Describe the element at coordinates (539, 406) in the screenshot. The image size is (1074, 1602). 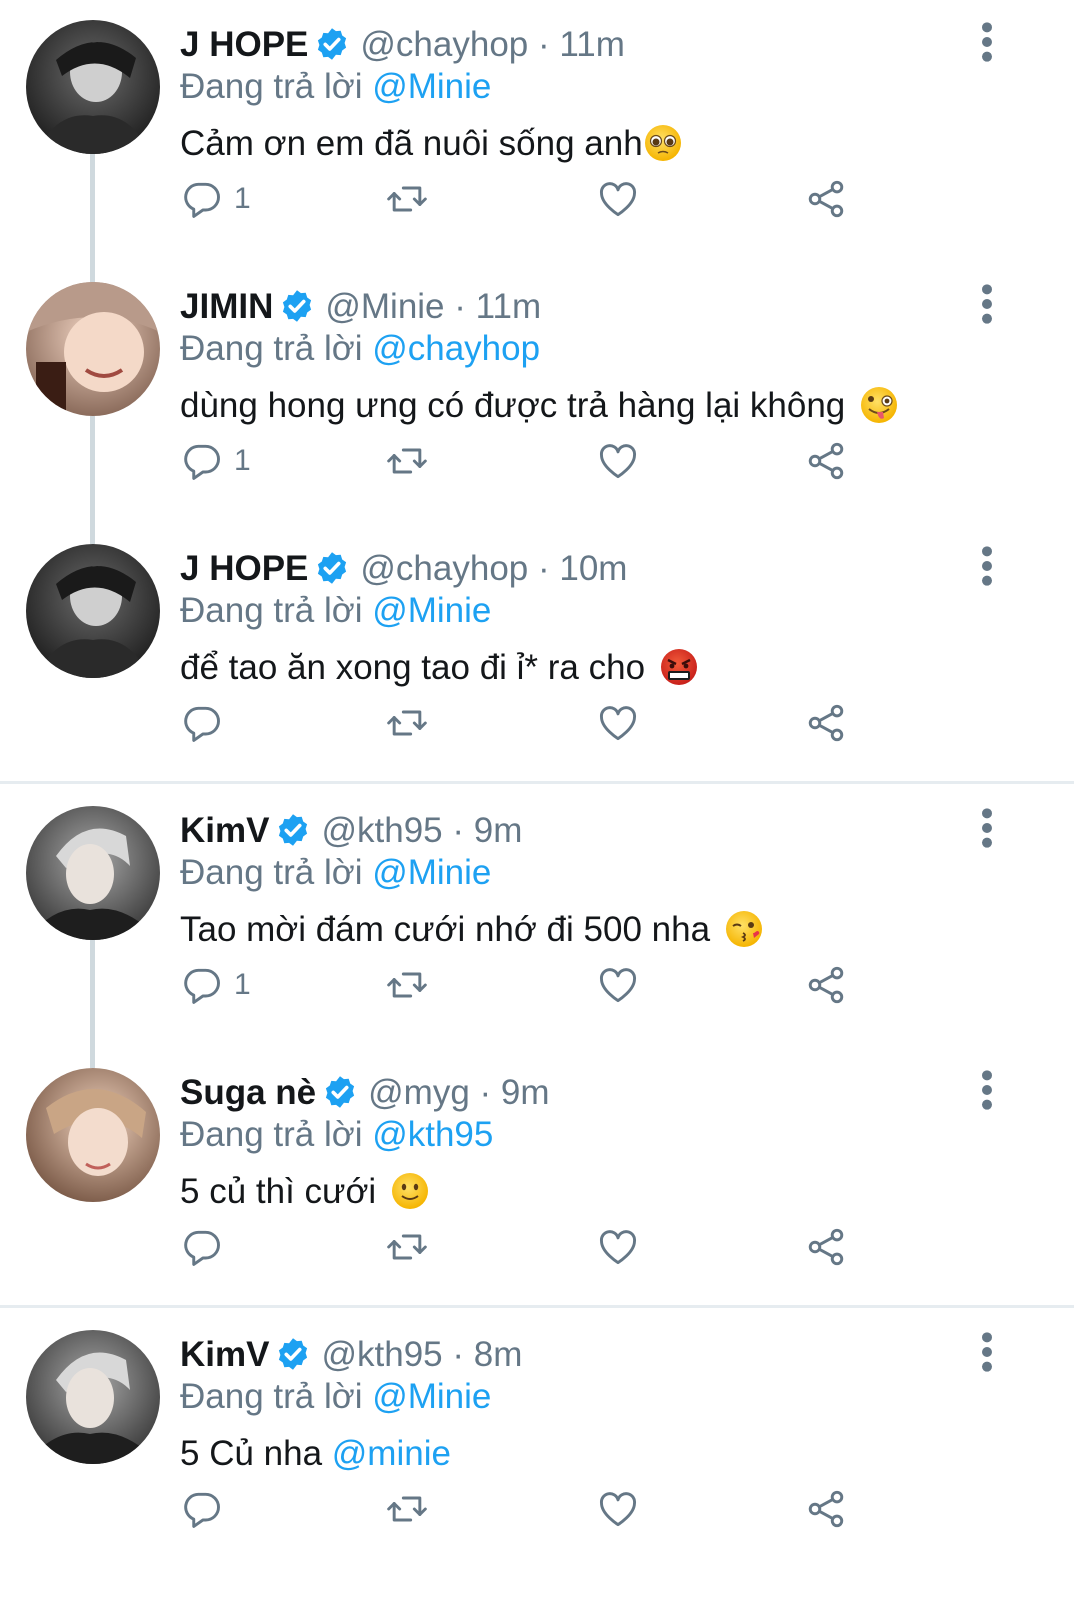
I see `tweet-text: dùng hong ưng có được trả hàng lại không` at that location.